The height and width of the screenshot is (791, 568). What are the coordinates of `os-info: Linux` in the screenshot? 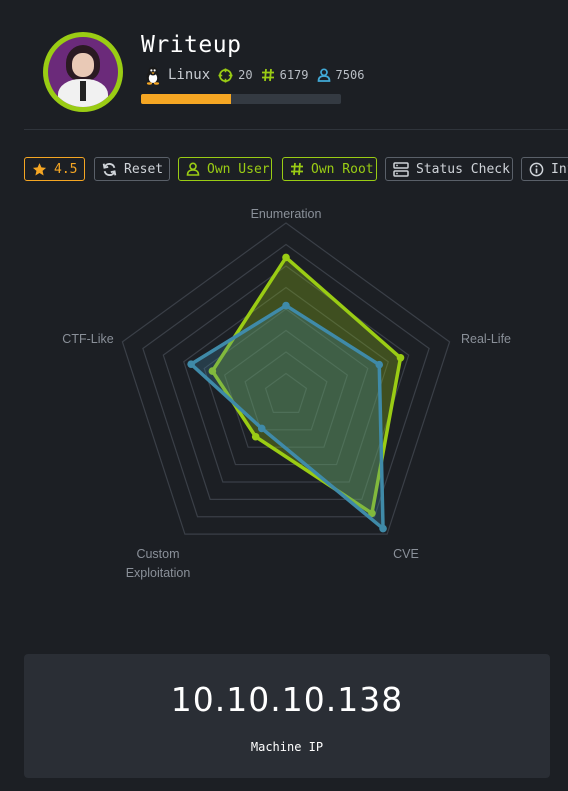 It's located at (176, 75).